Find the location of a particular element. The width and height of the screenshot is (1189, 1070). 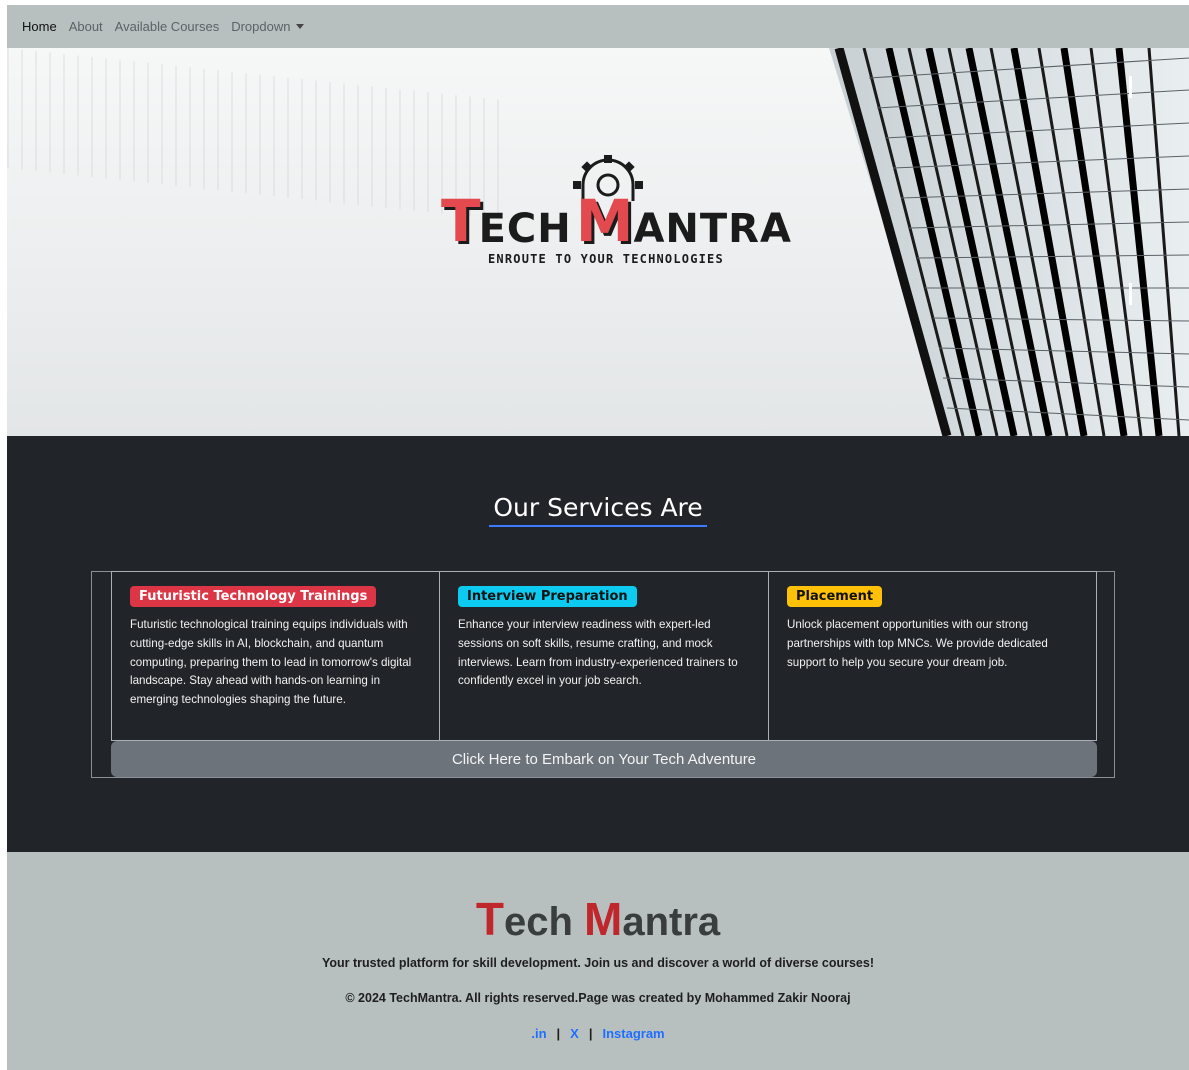

footer-brand: Tech Mantra is located at coordinates (598, 919).